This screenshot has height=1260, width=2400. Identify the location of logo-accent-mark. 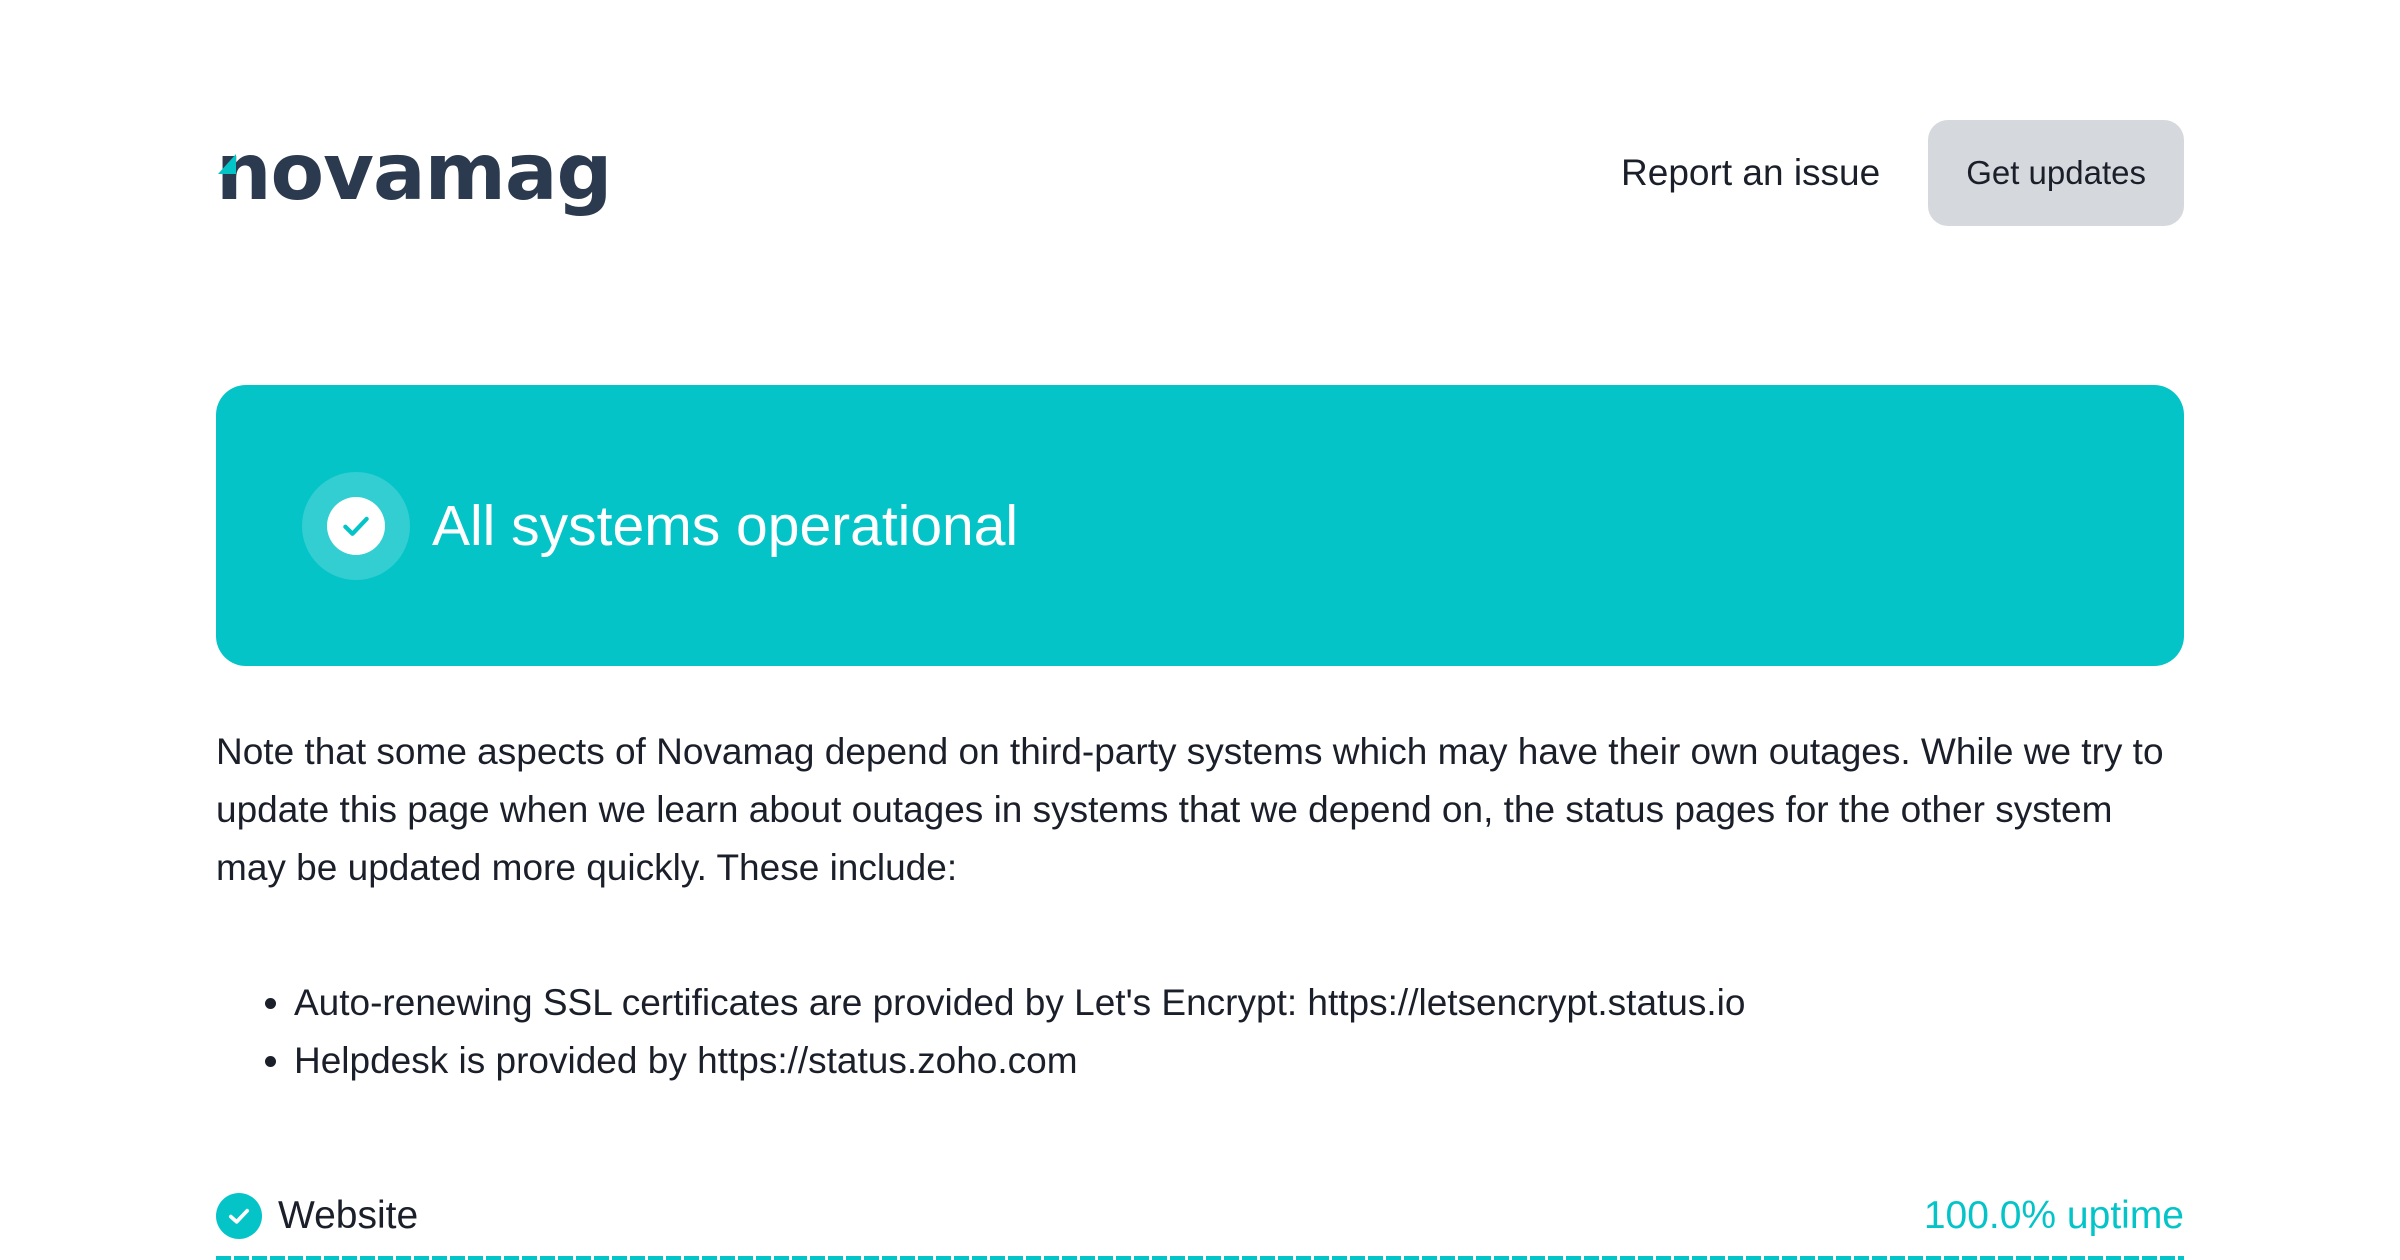
(227, 164).